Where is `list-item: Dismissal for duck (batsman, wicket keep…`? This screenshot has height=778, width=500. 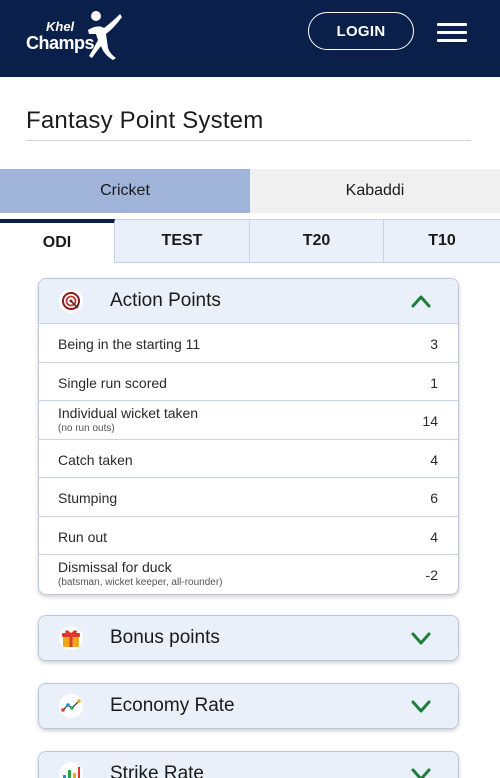
list-item: Dismissal for duck (batsman, wicket keep… is located at coordinates (248, 574).